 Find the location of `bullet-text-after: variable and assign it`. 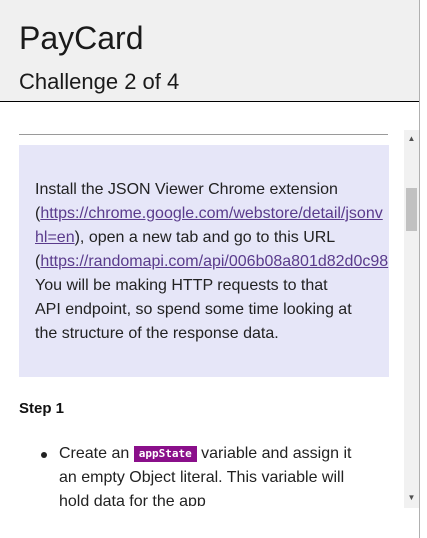

bullet-text-after: variable and assign it is located at coordinates (276, 453).